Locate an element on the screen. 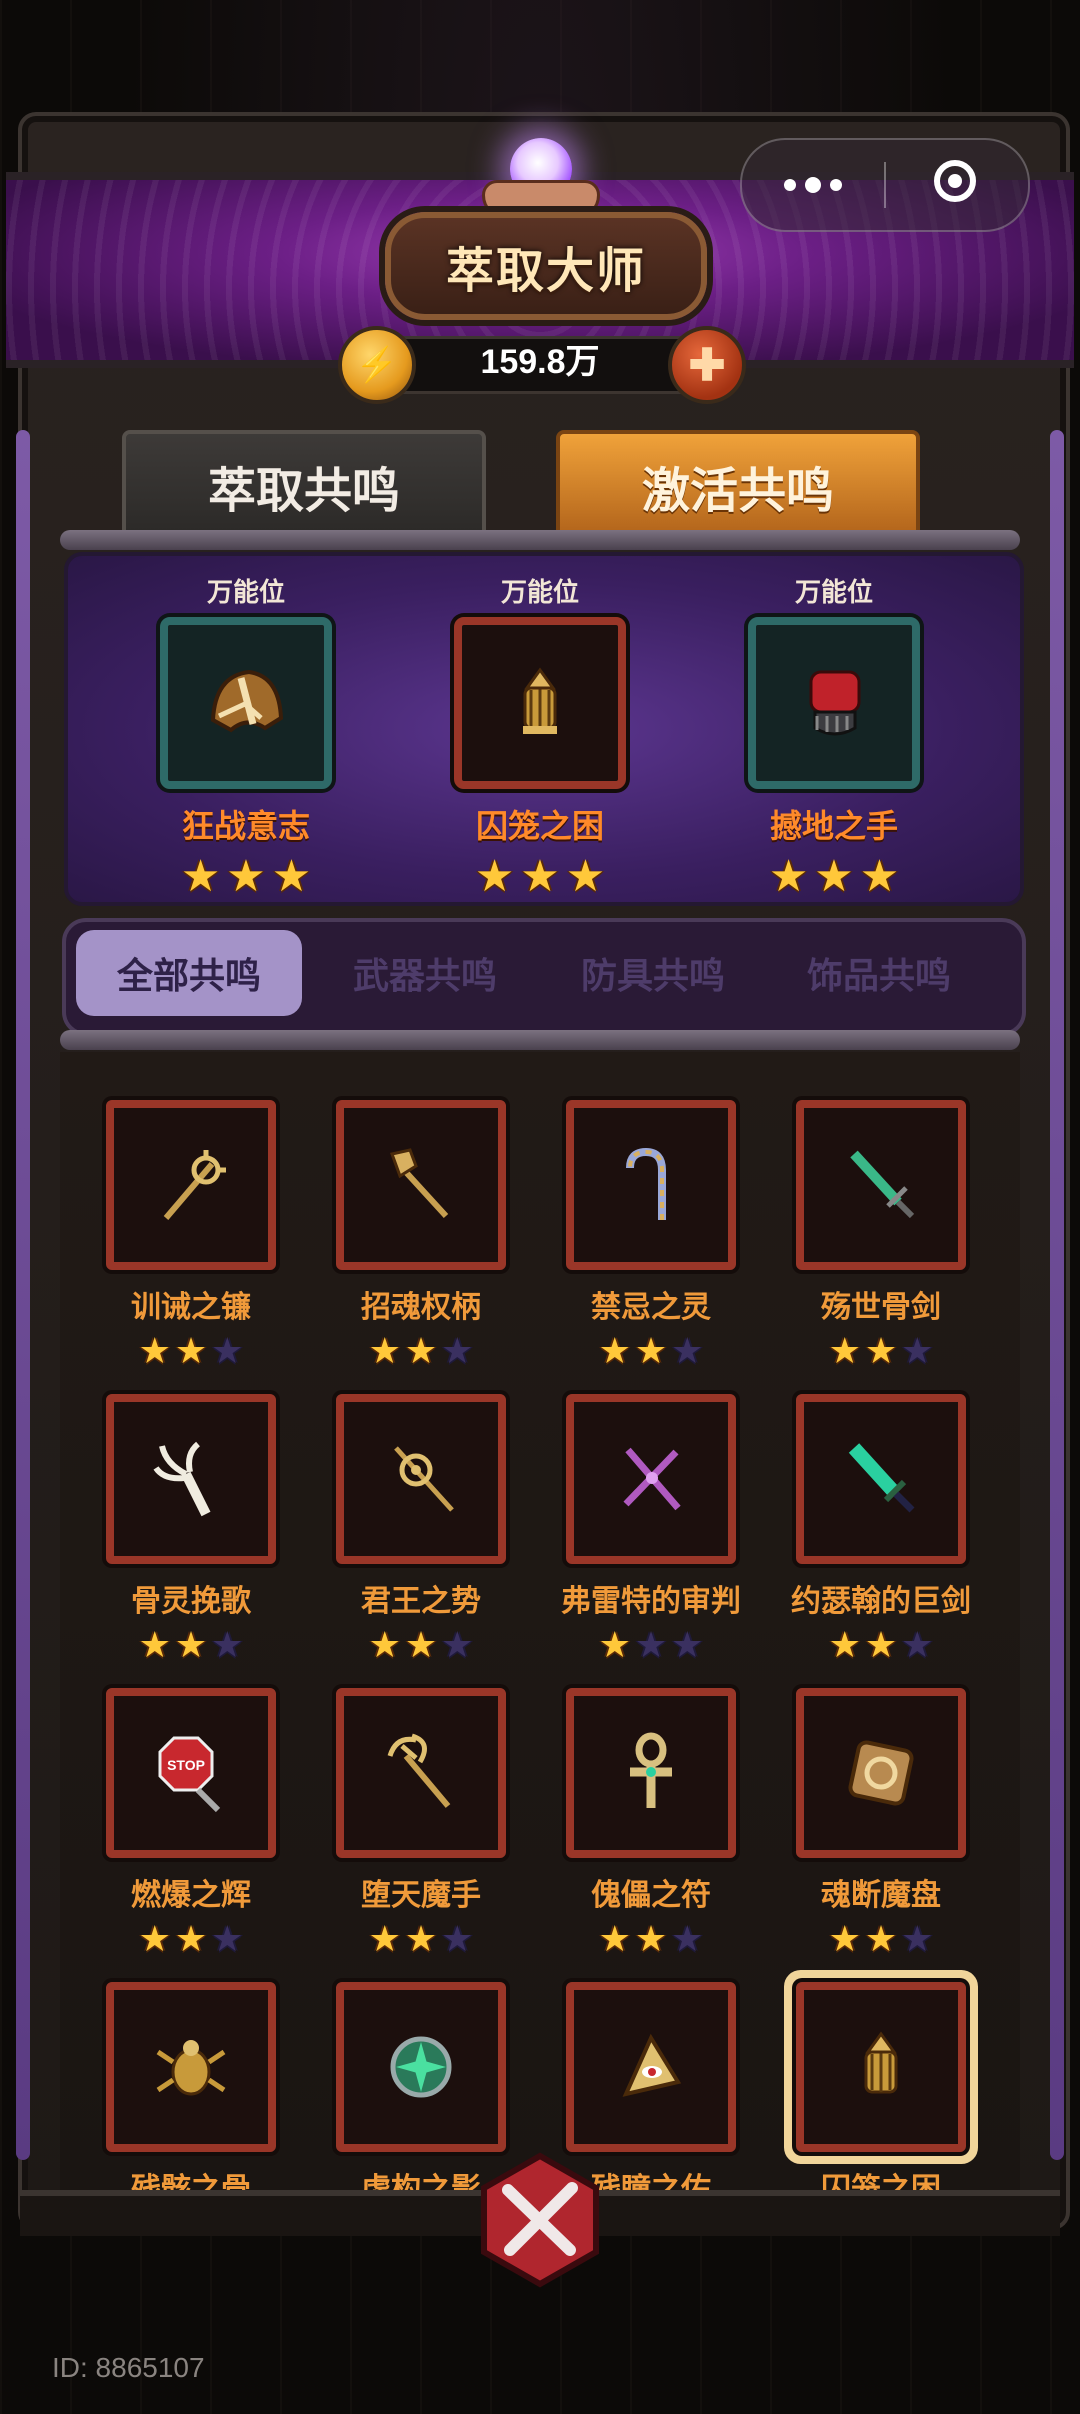  item-card: 招魂权柄 ★ ★ ★ is located at coordinates (421, 1235).